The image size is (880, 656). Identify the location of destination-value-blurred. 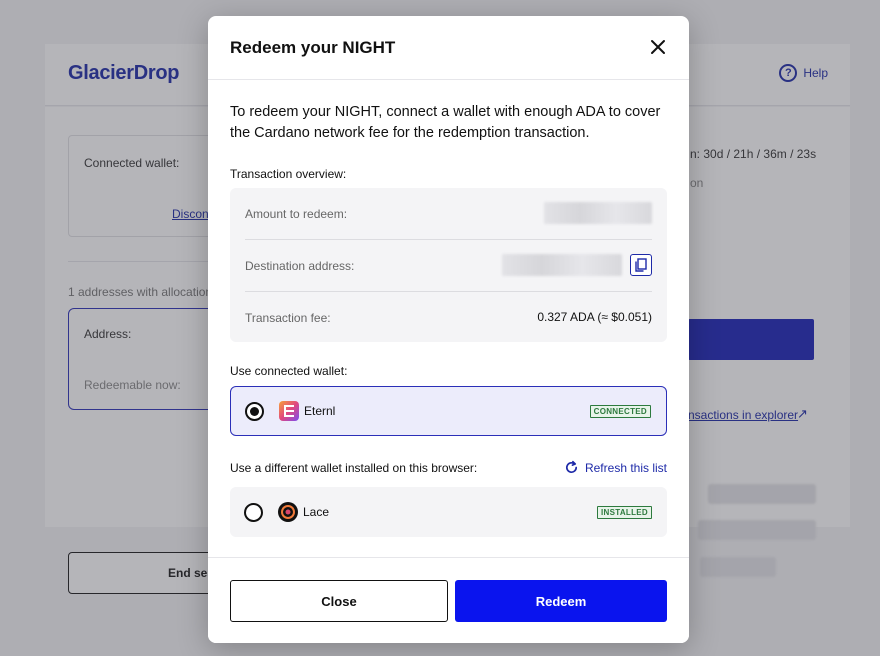
(562, 265).